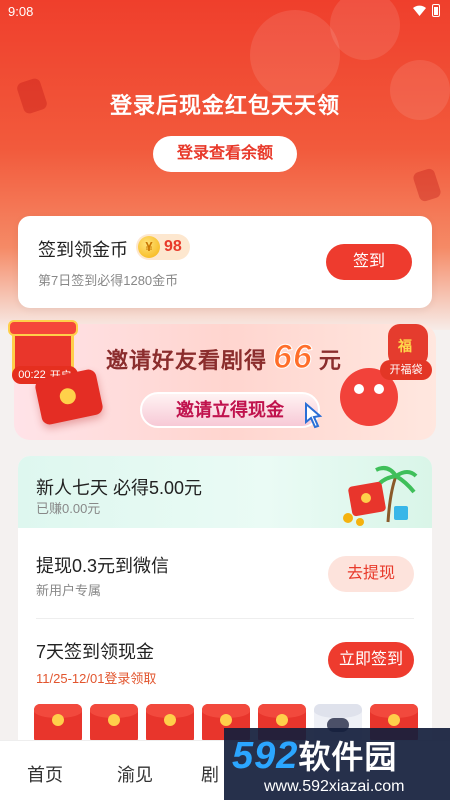 The image size is (450, 800). Describe the element at coordinates (427, 185) in the screenshot. I see `hero-decoration` at that location.